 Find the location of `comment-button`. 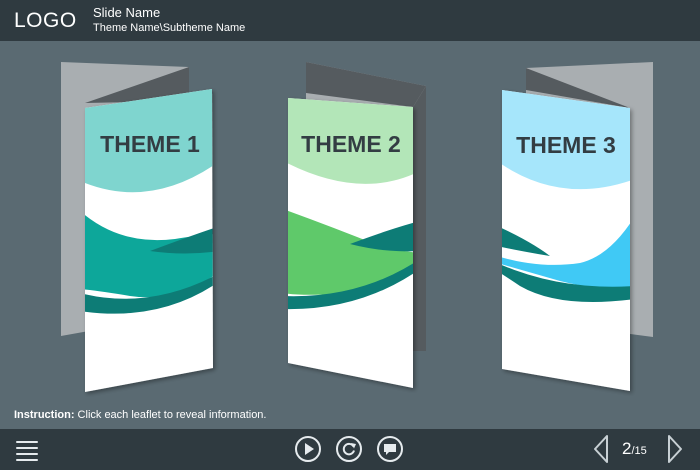

comment-button is located at coordinates (390, 449).